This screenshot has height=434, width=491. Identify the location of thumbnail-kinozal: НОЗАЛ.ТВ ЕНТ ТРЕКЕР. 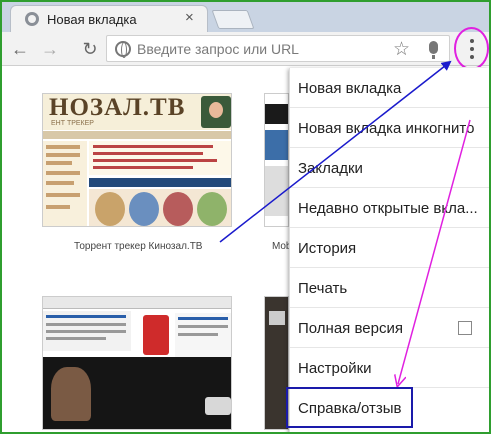
(137, 160).